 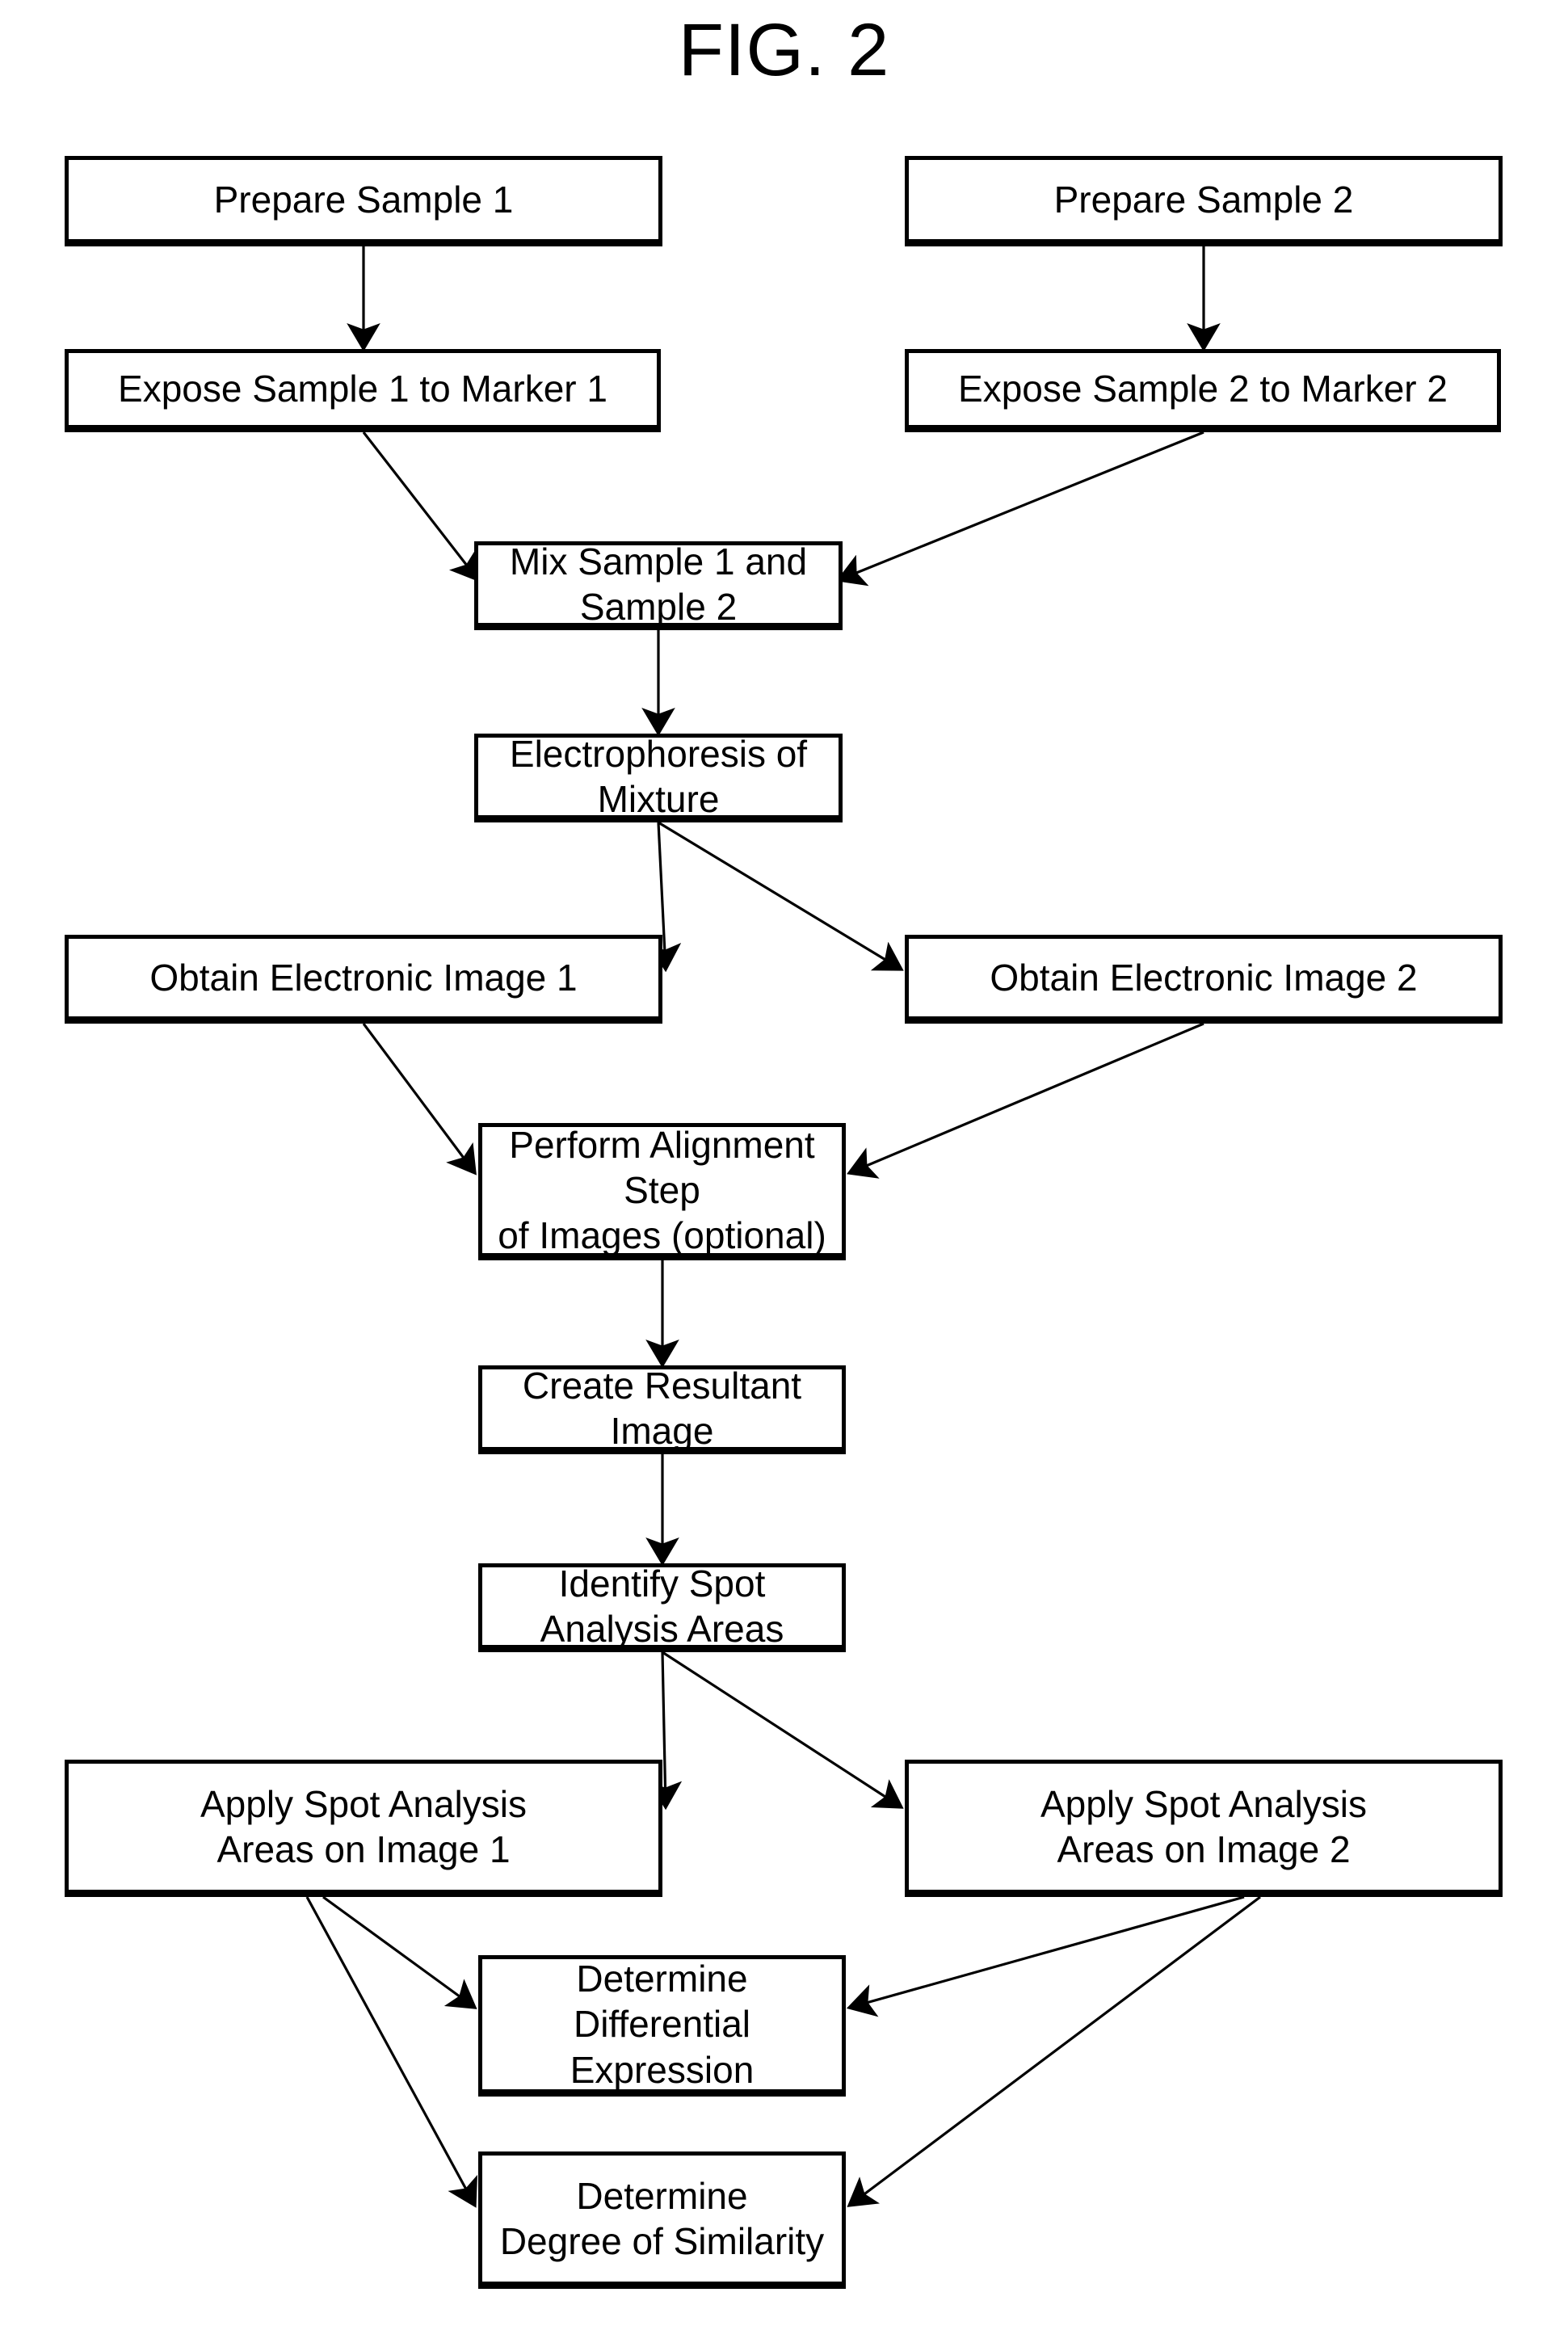 I want to click on flowchart-node-prepare-sample-1: Prepare Sample 1, so click(x=363, y=201).